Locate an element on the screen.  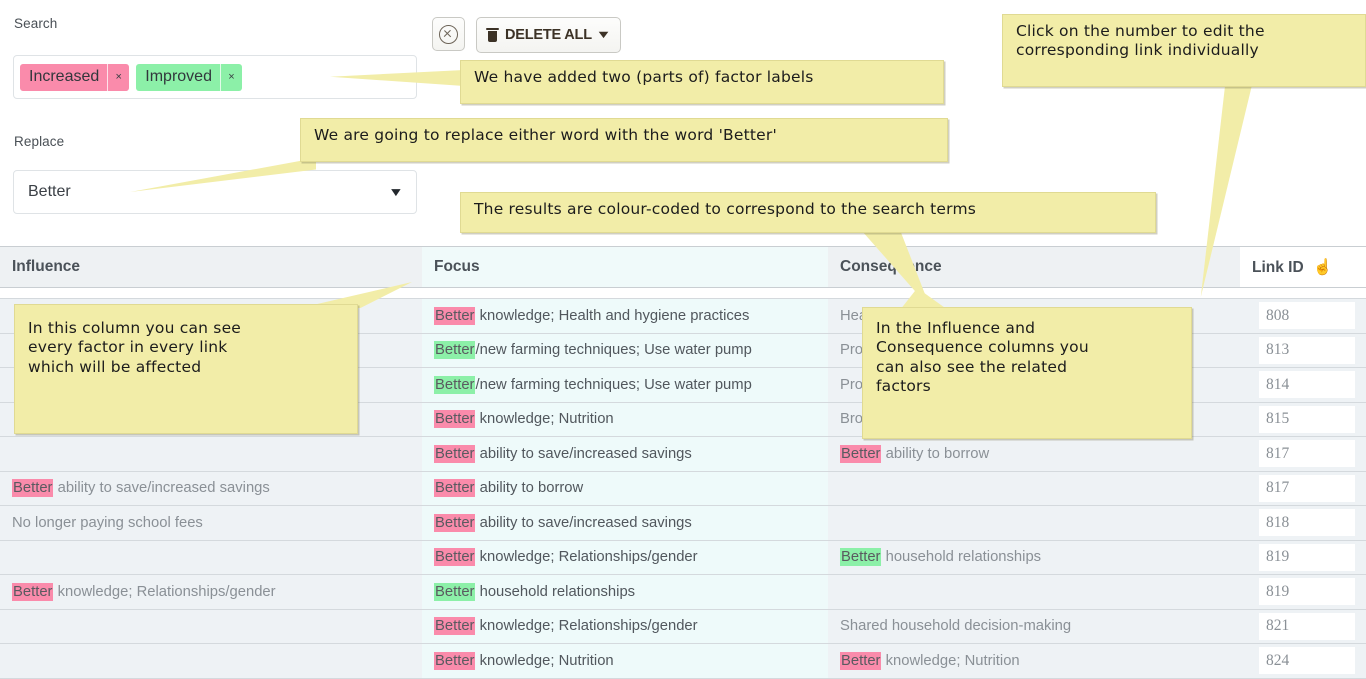
cell-consequence: Better household relationships is located at coordinates (1034, 557).